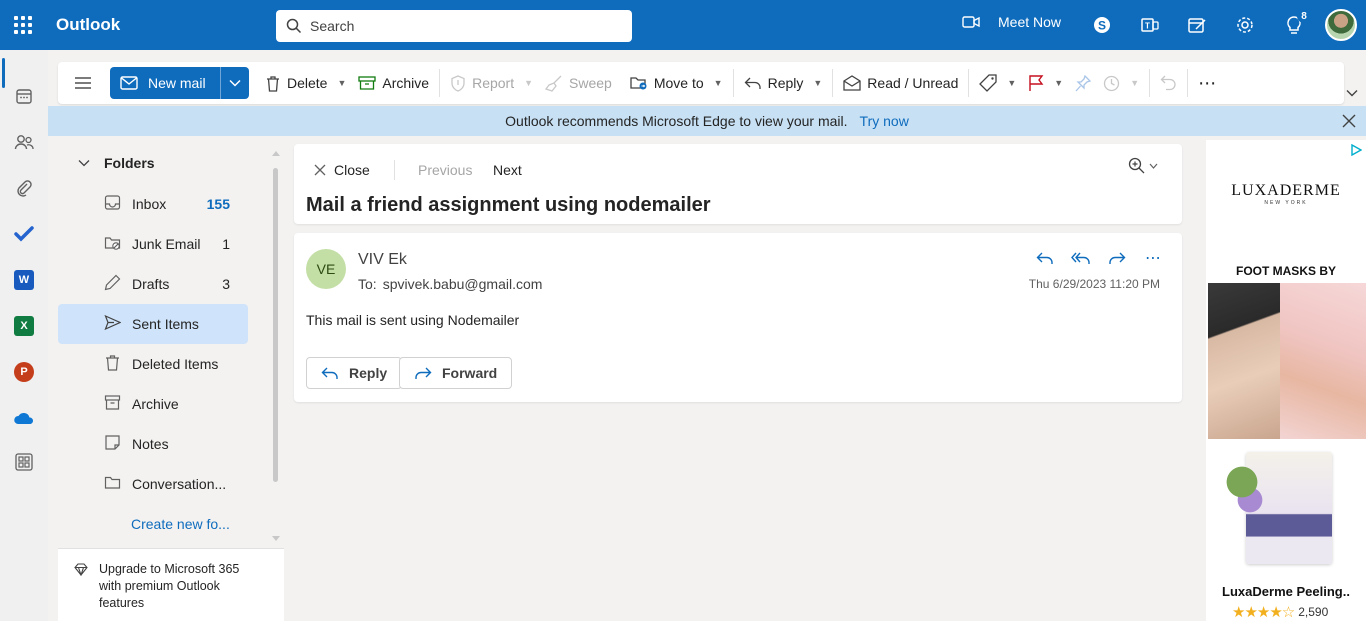  Describe the element at coordinates (354, 373) in the screenshot. I see `reply-button: Reply` at that location.